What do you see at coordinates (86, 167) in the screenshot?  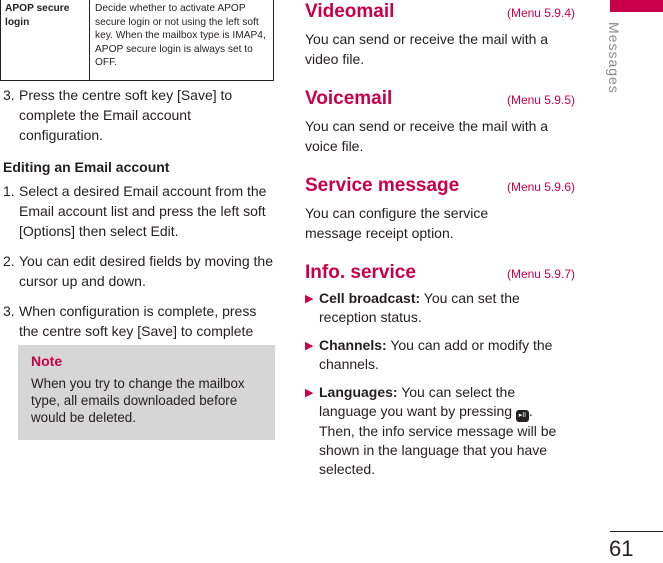 I see `section-heading-editing: Editing an Email account` at bounding box center [86, 167].